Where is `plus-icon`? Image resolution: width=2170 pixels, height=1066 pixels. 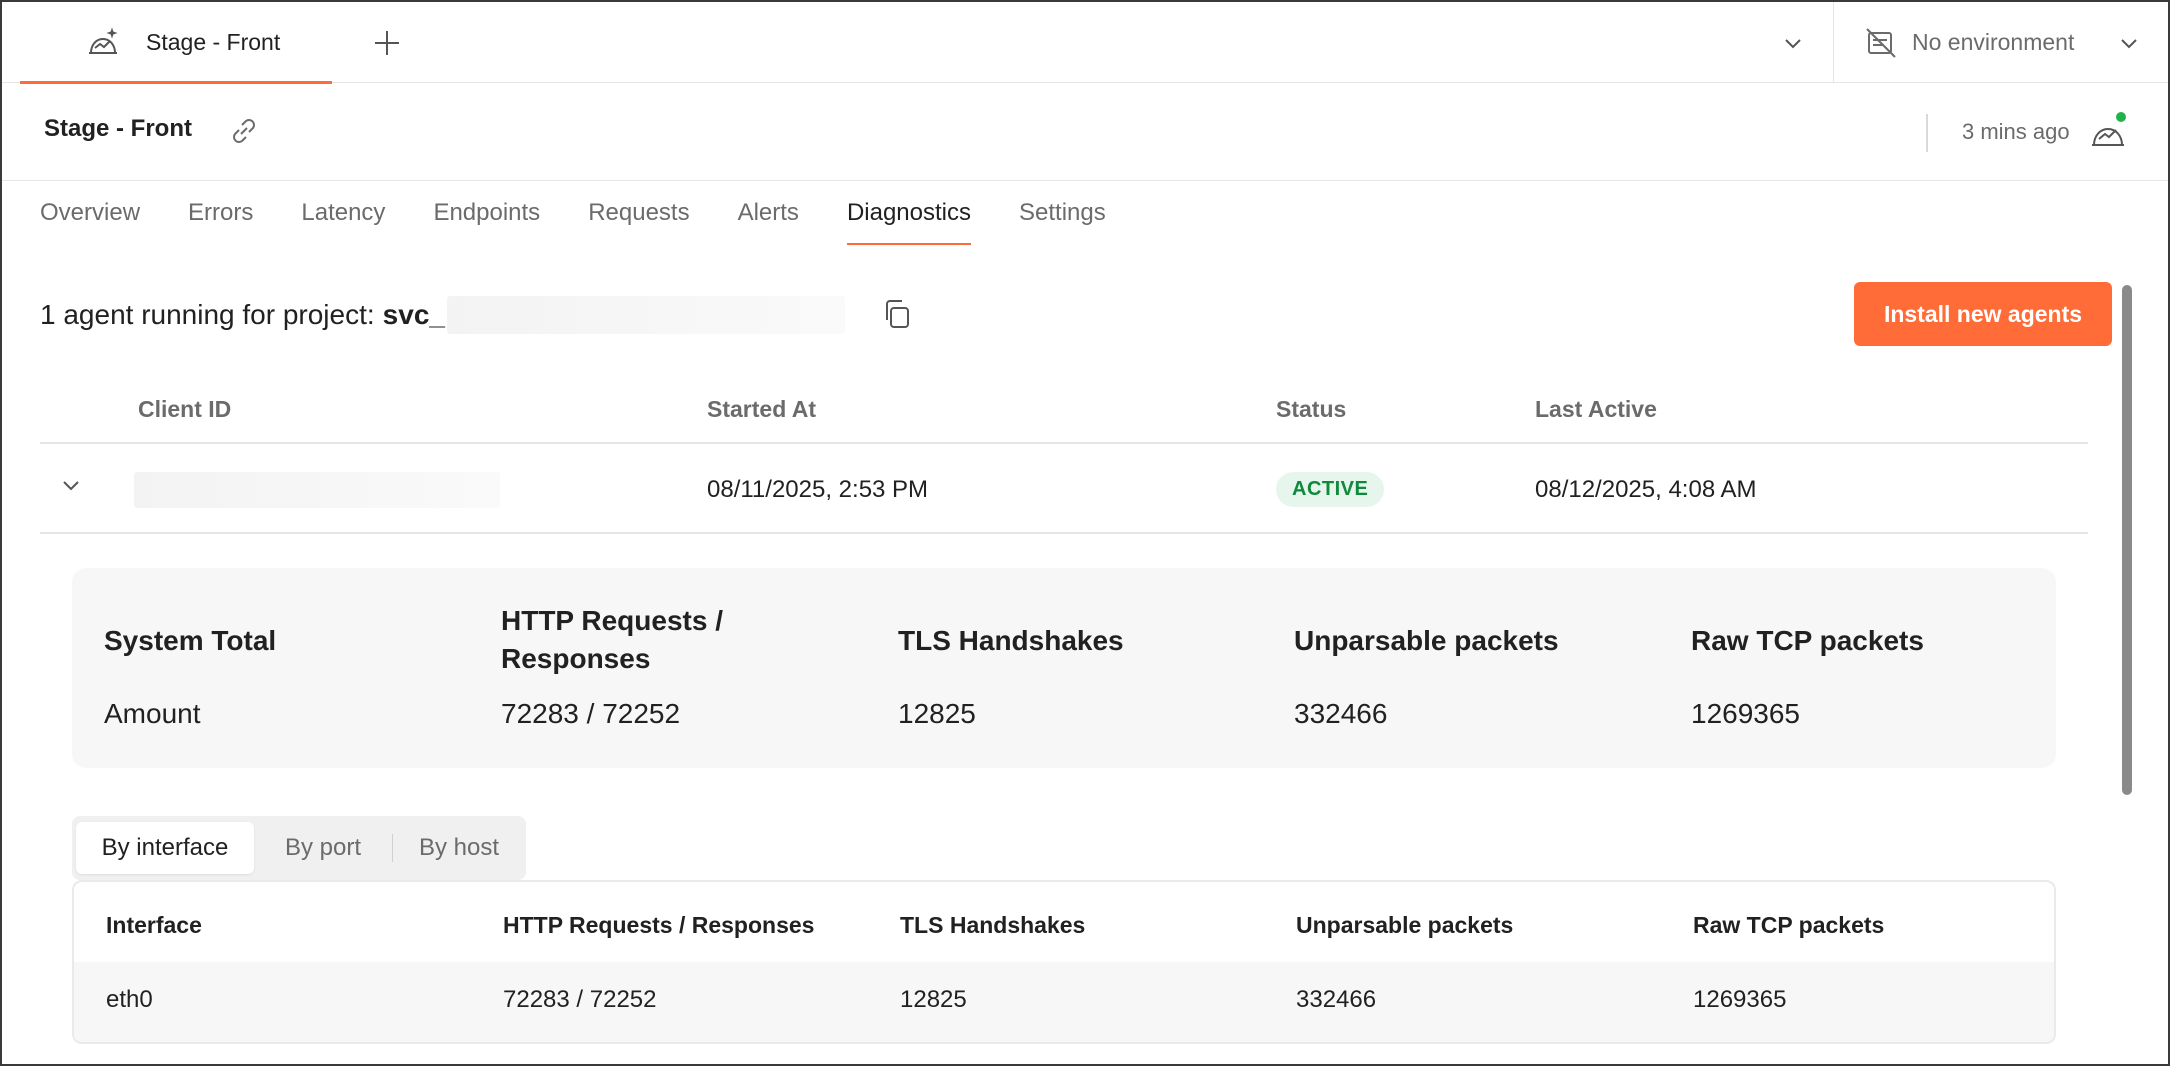
plus-icon is located at coordinates (387, 43).